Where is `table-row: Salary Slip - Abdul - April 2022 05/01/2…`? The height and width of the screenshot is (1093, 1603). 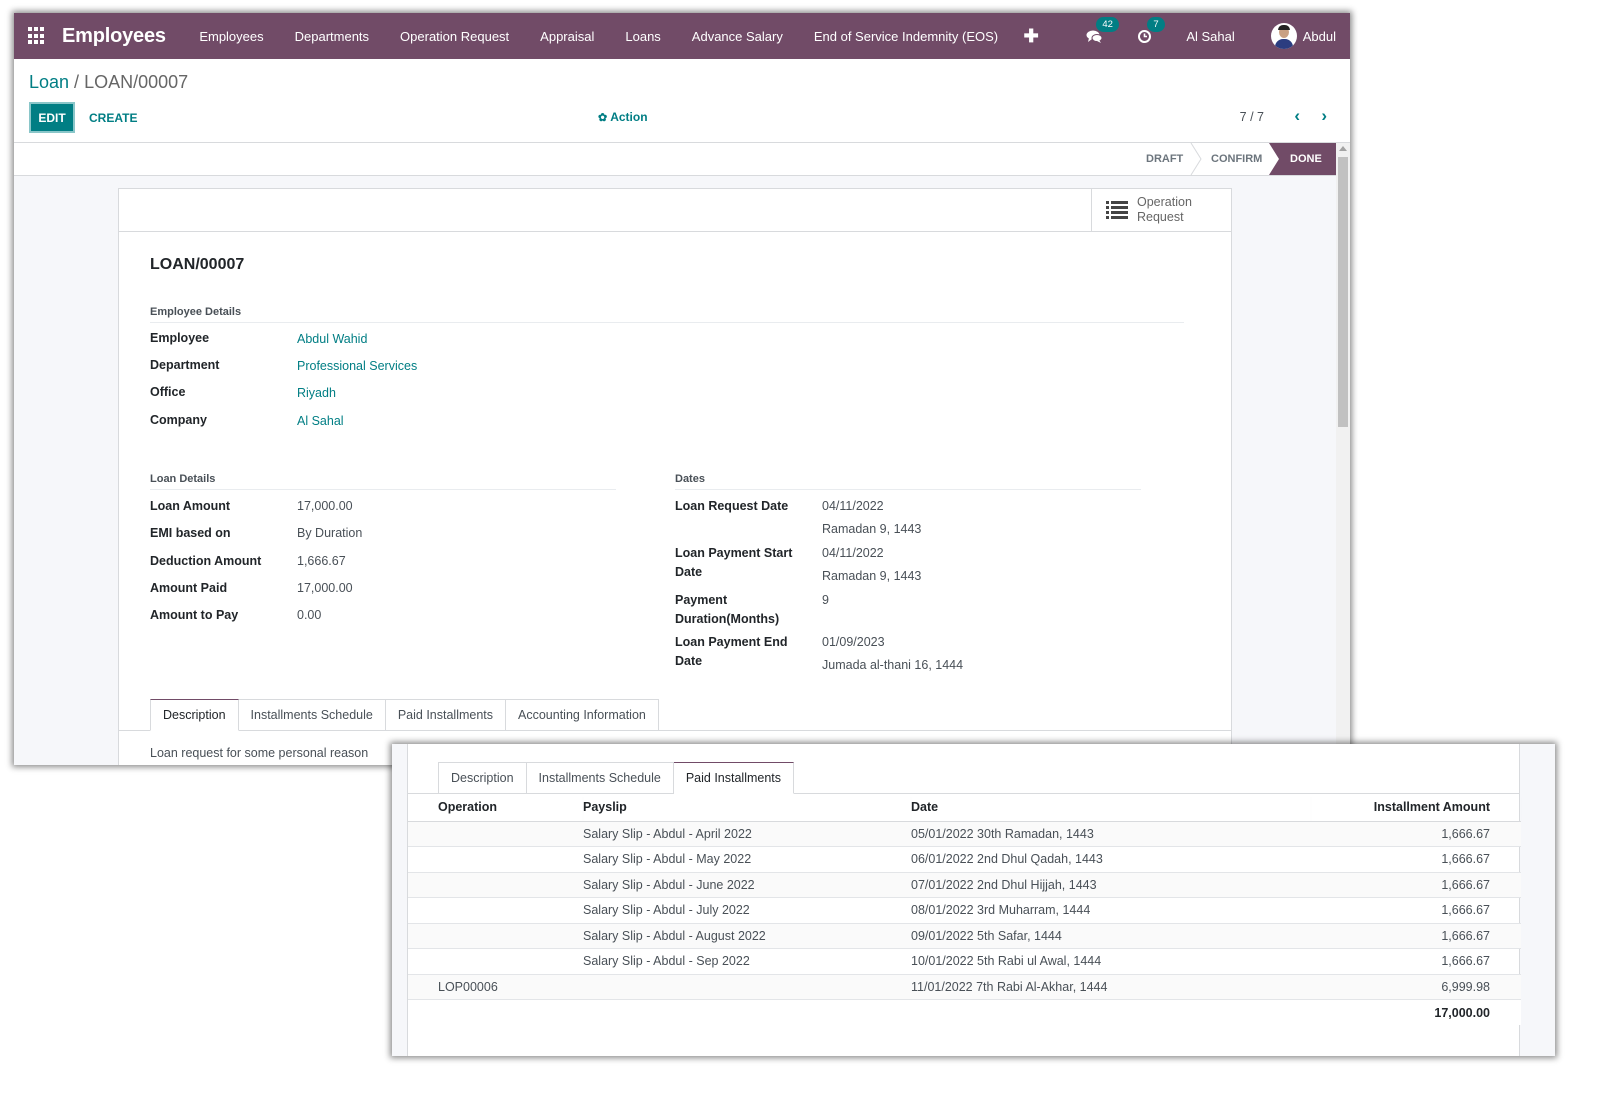
table-row: Salary Slip - Abdul - April 2022 05/01/2… is located at coordinates (964, 834).